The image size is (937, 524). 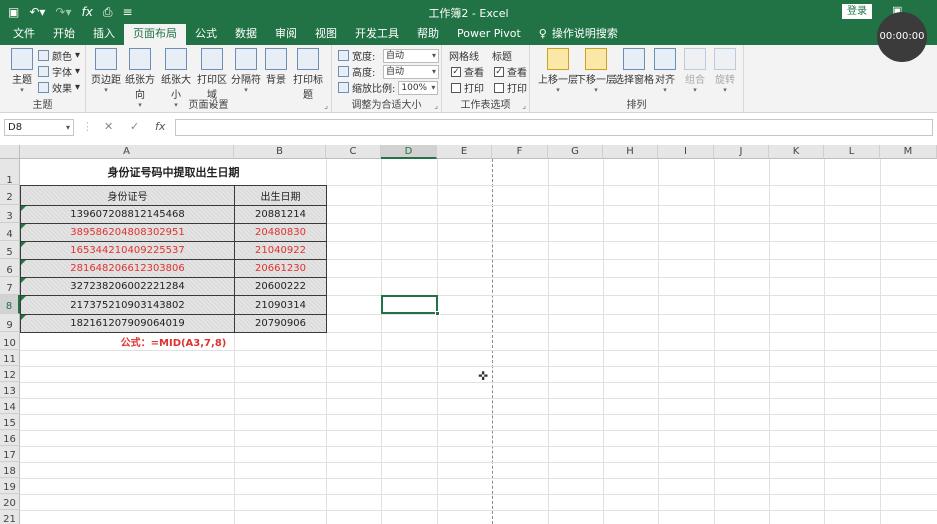 I want to click on selection-pane-button: 选择窗格, so click(x=634, y=67).